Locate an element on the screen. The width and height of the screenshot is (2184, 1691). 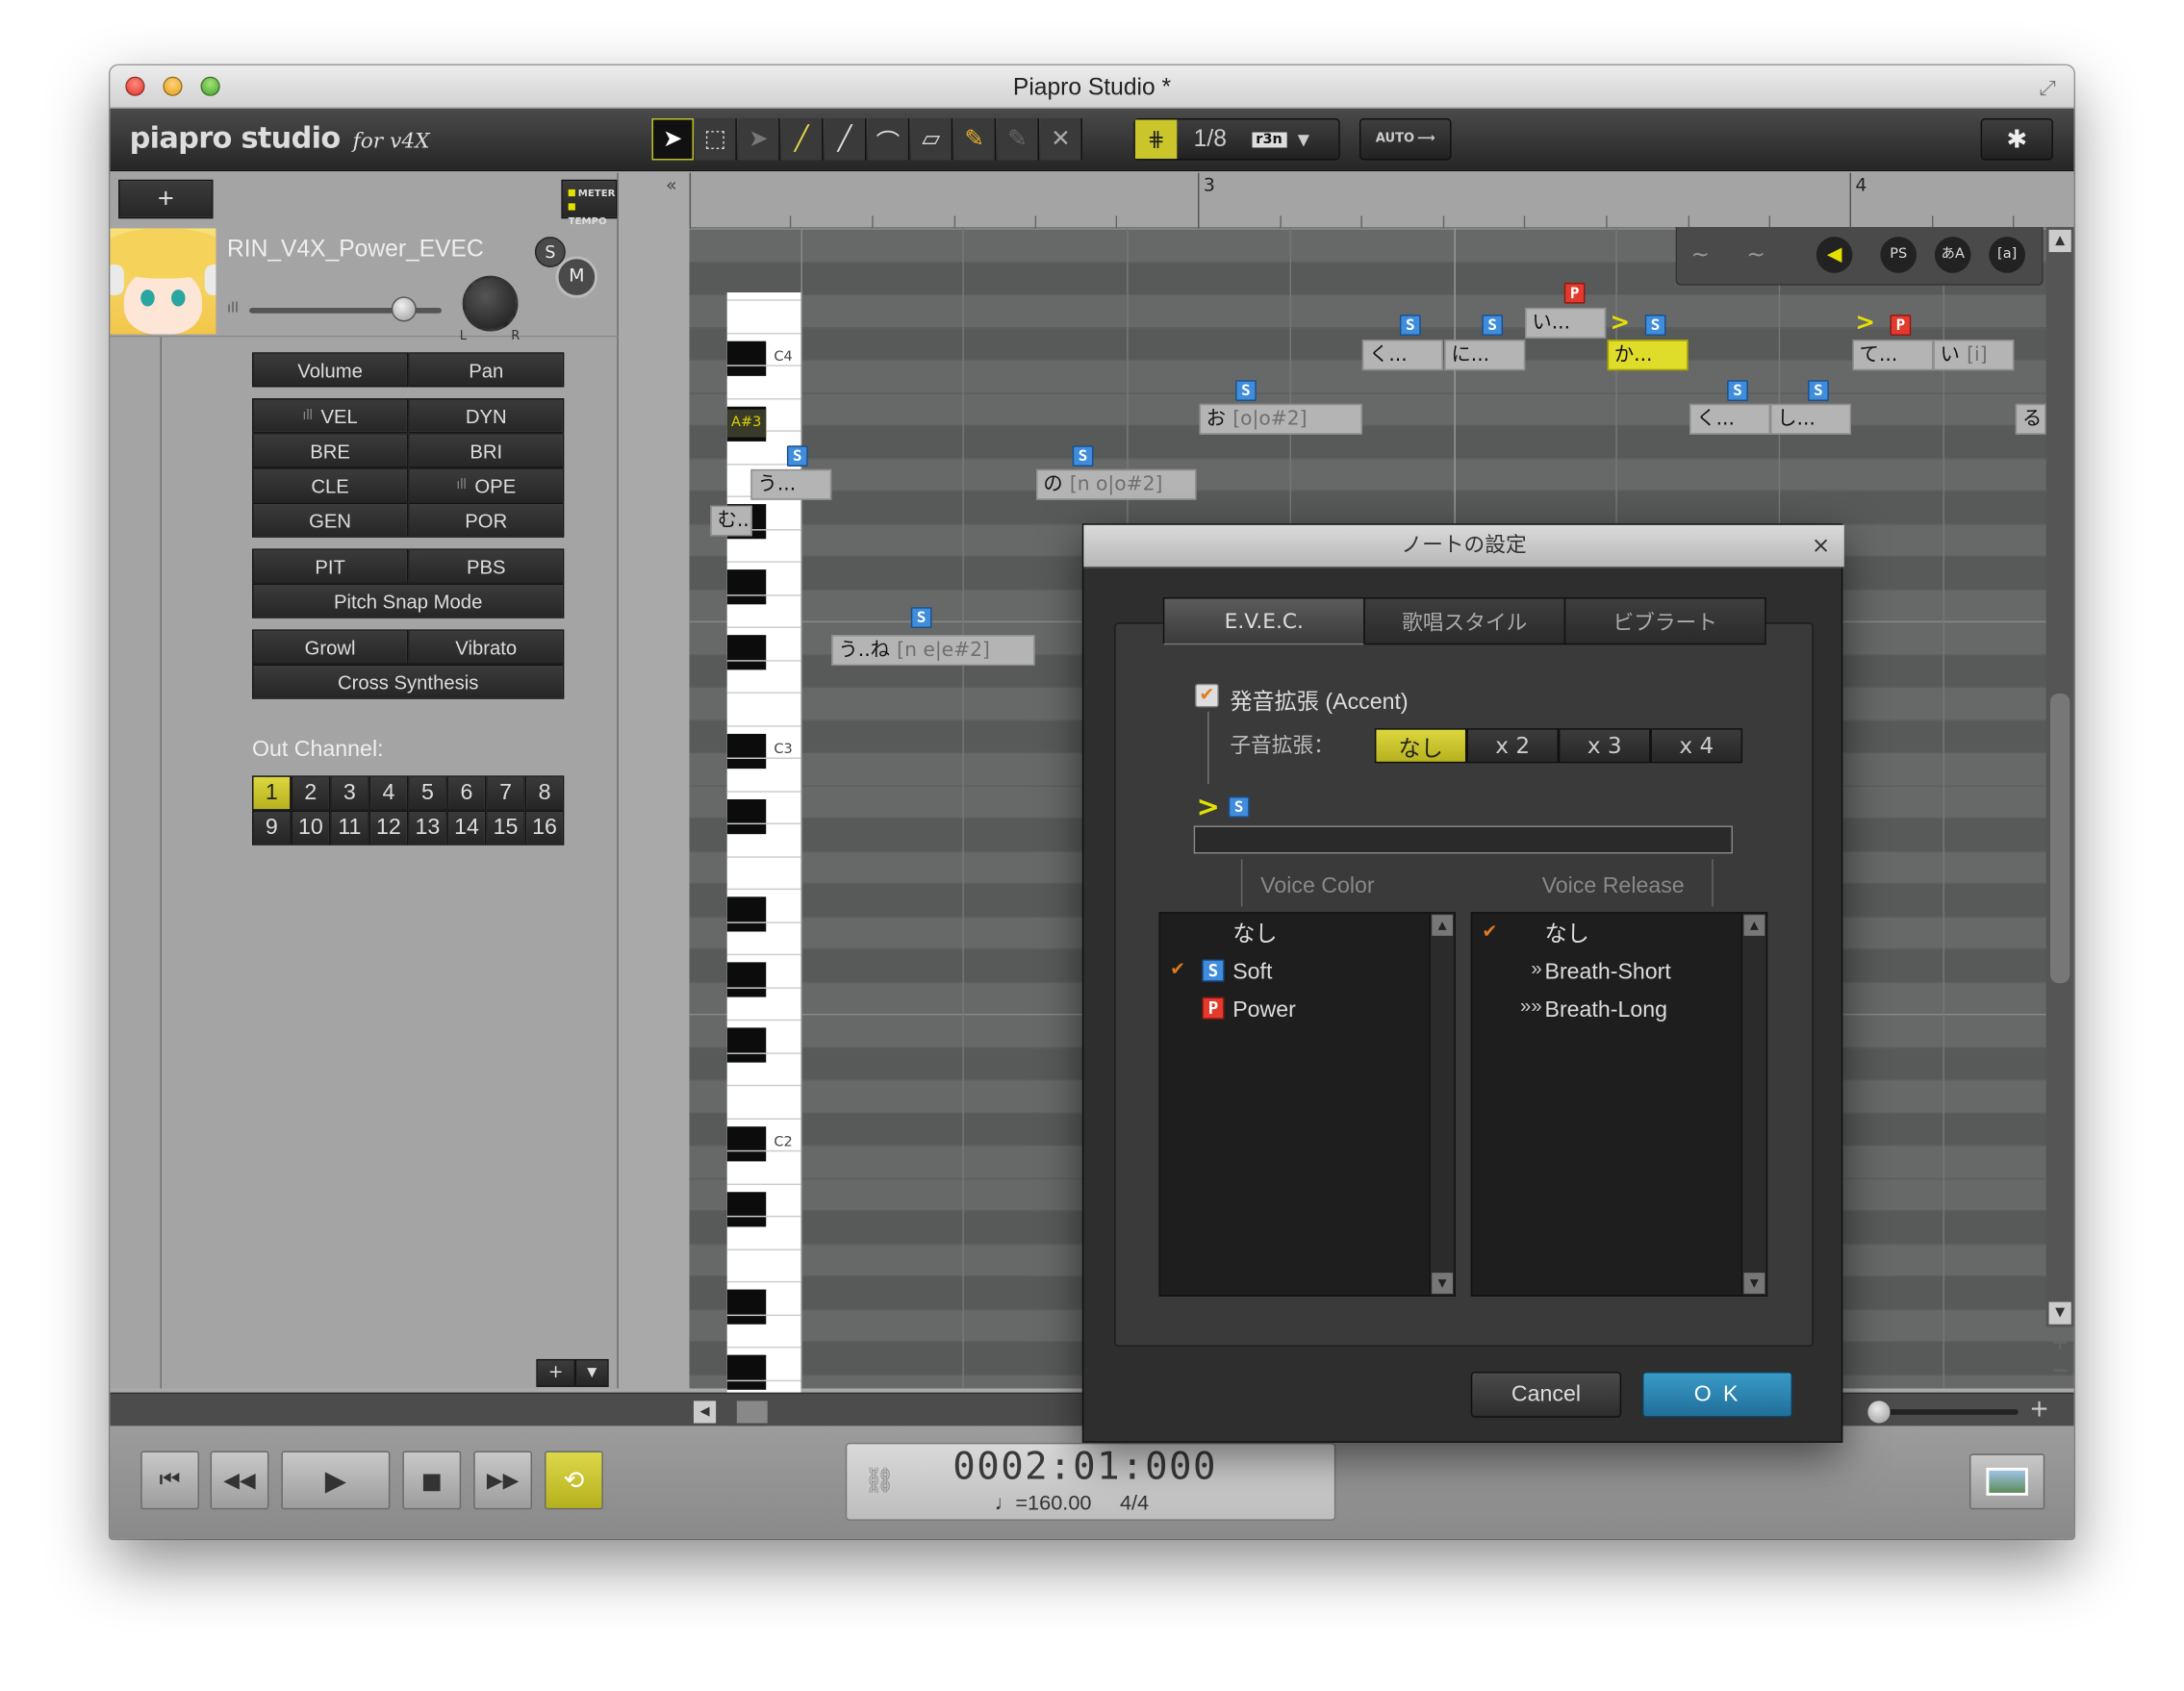
pencil-tool-button: ╱ is located at coordinates (802, 139).